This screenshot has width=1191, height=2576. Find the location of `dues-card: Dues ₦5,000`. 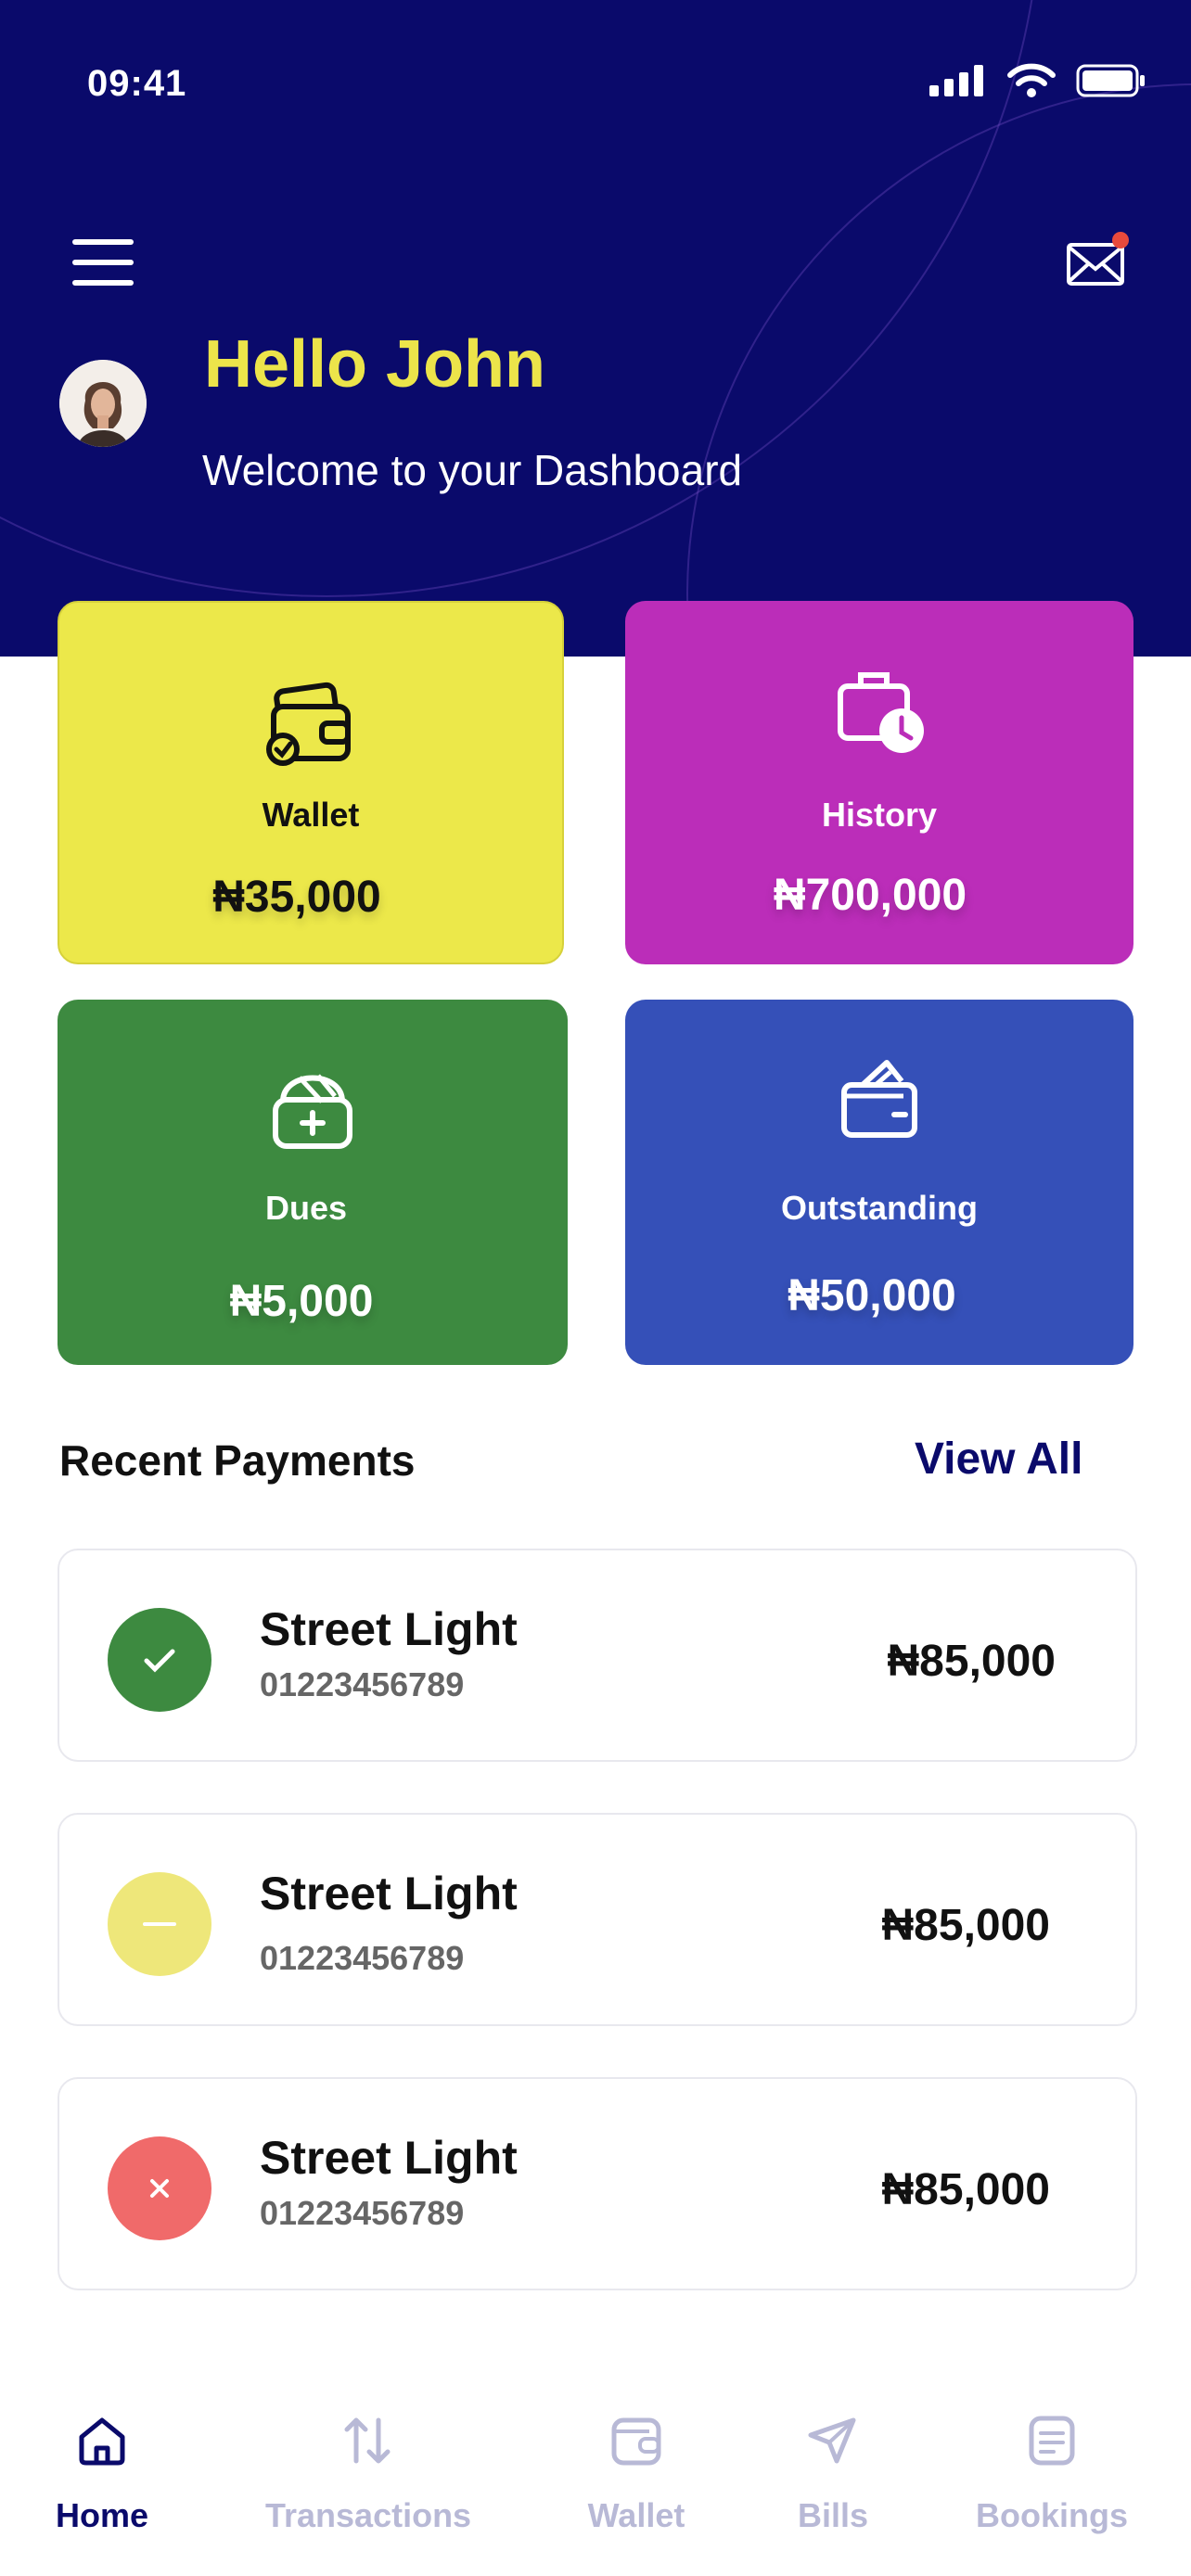

dues-card: Dues ₦5,000 is located at coordinates (313, 1183).